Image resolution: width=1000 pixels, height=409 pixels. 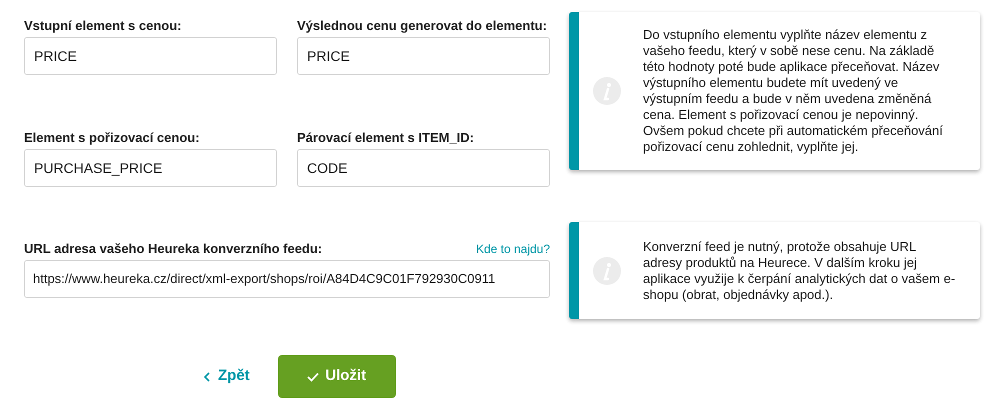 What do you see at coordinates (227, 376) in the screenshot?
I see `back-button: Zpět` at bounding box center [227, 376].